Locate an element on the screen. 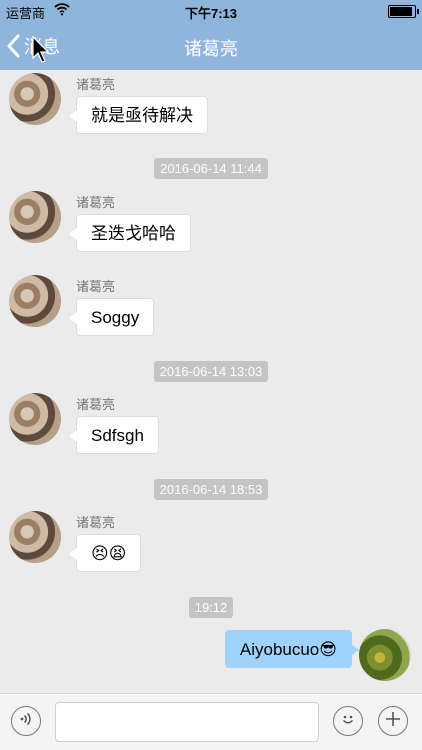 The height and width of the screenshot is (750, 422). plus-icon is located at coordinates (393, 721).